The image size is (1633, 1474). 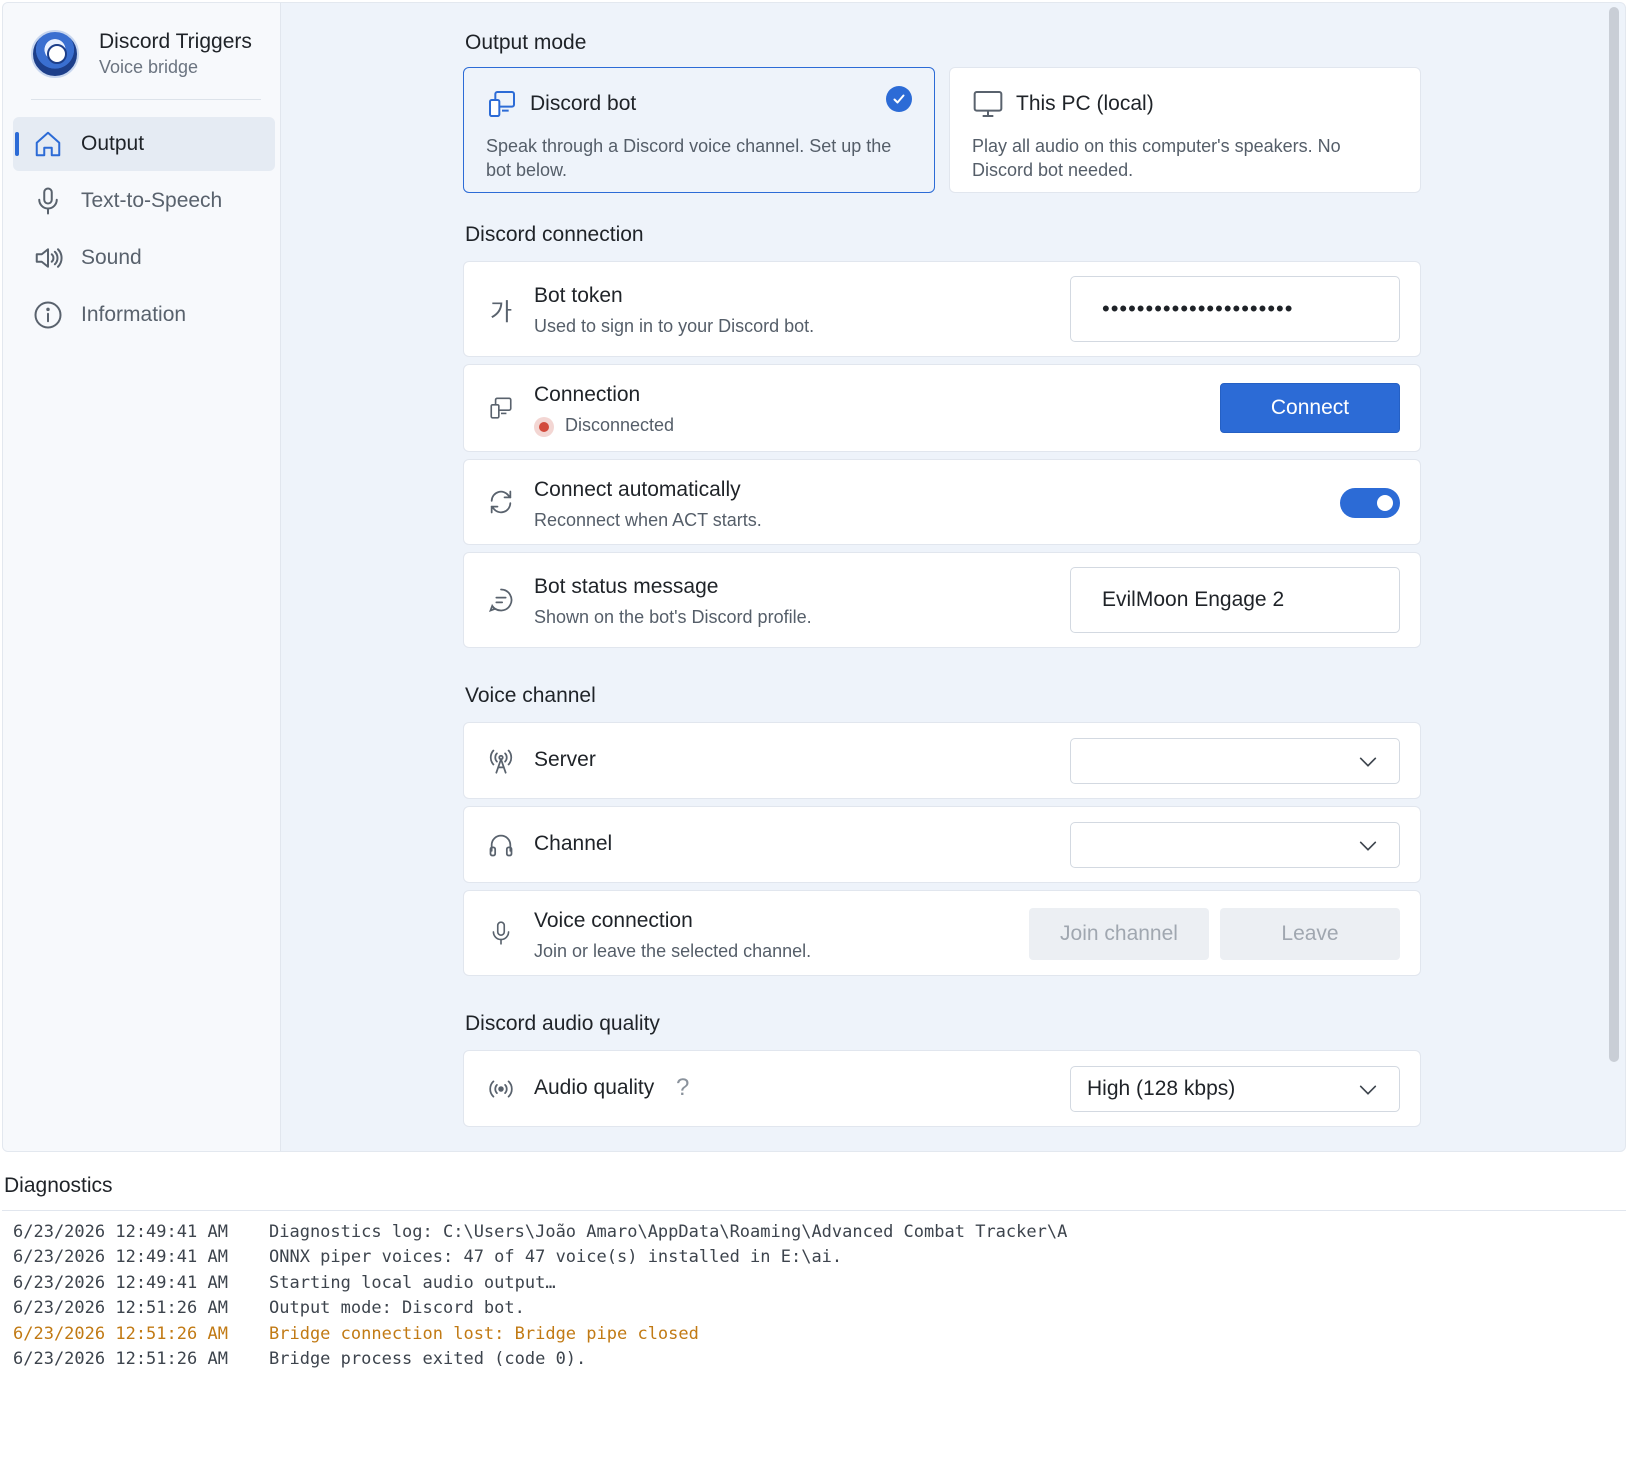 I want to click on select-value: High (128 kbps), so click(x=1161, y=1088).